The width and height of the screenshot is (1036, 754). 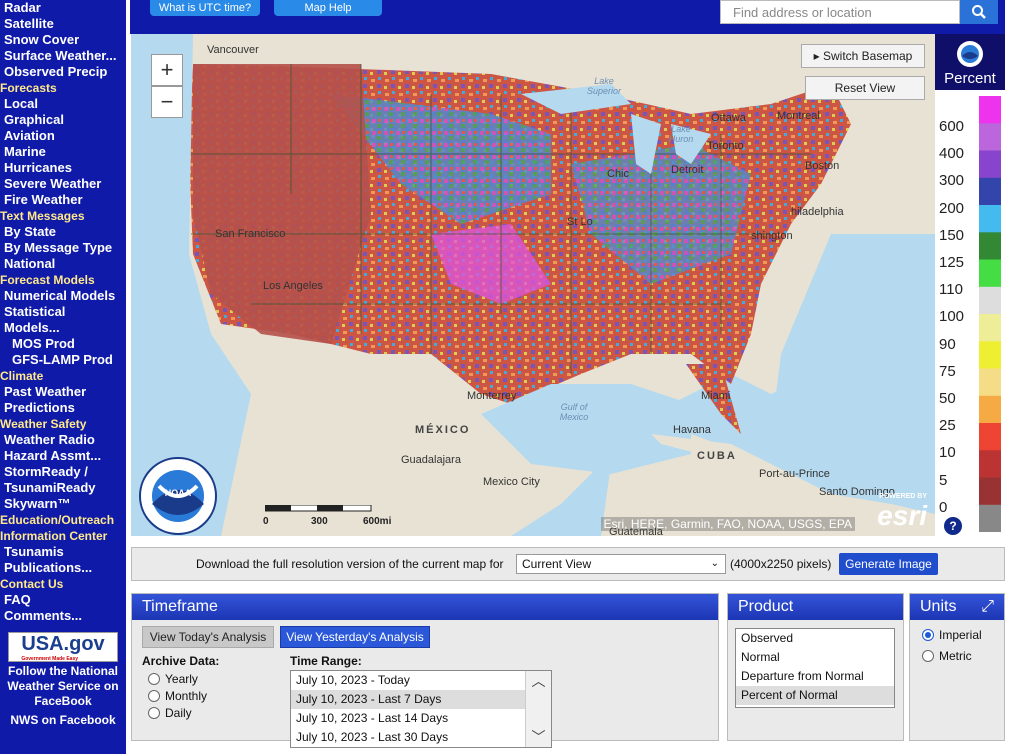 I want to click on country-label-cuba: CUBA, so click(x=717, y=456).